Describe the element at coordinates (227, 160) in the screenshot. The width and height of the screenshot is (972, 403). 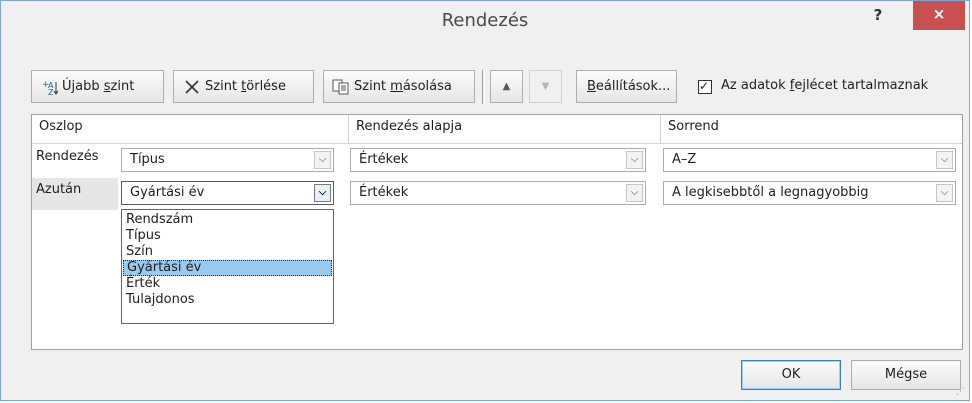
I see `sort-by-column-combo: Típus ⌵` at that location.